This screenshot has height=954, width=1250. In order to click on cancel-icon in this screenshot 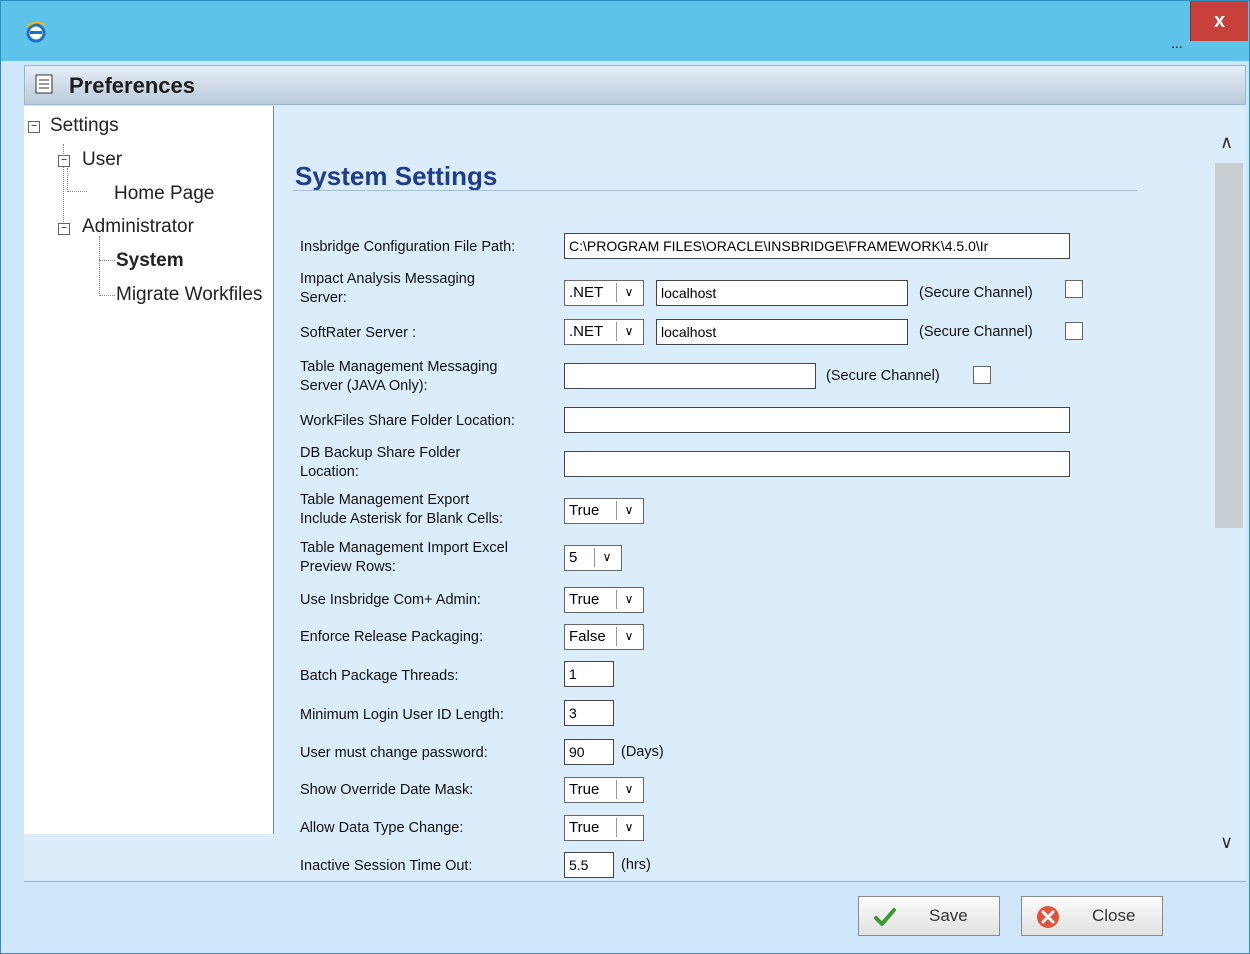, I will do `click(1048, 917)`.